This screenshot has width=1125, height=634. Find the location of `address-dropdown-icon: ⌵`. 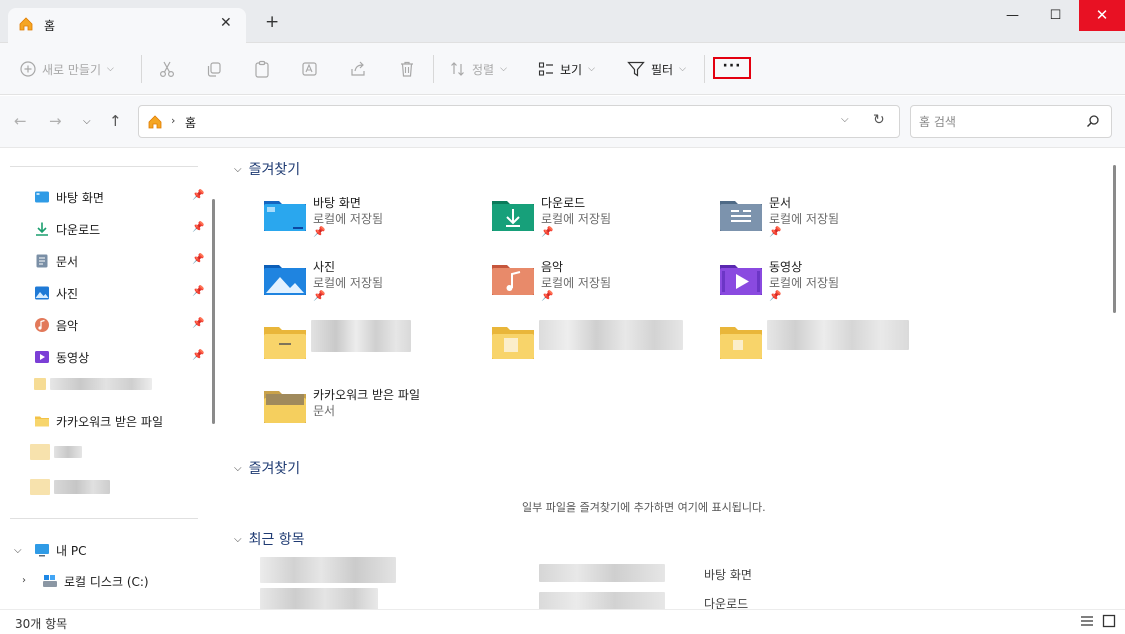

address-dropdown-icon: ⌵ is located at coordinates (845, 119).